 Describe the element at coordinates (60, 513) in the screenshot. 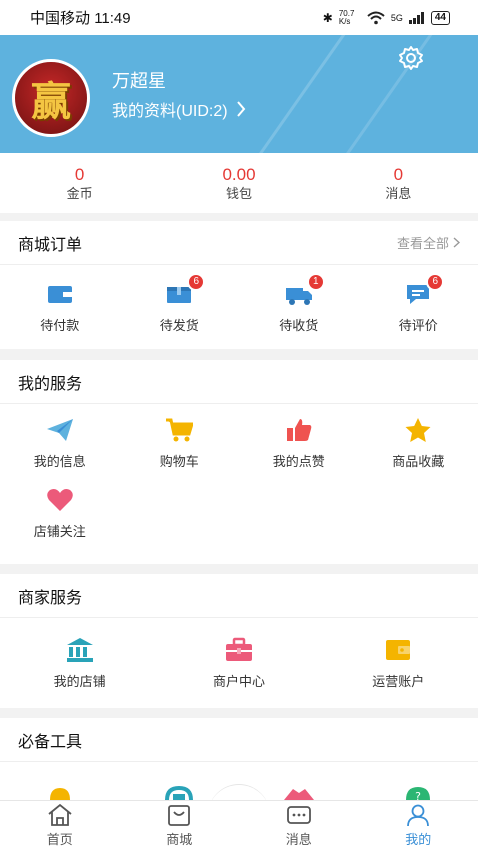

I see `service-followed-shops: 店铺关注` at that location.